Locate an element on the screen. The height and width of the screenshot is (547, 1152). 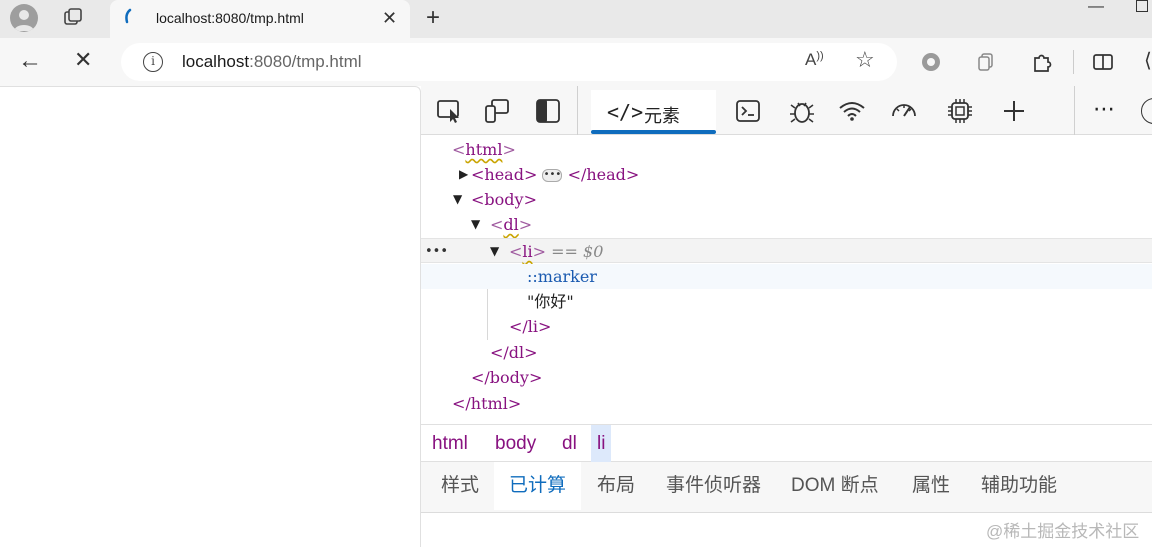
active-tab-underline is located at coordinates (653, 132).